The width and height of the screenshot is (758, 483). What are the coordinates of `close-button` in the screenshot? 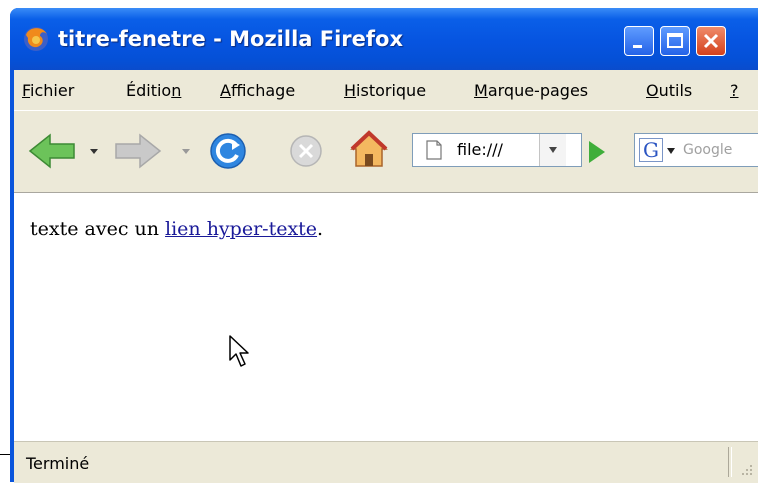 It's located at (711, 41).